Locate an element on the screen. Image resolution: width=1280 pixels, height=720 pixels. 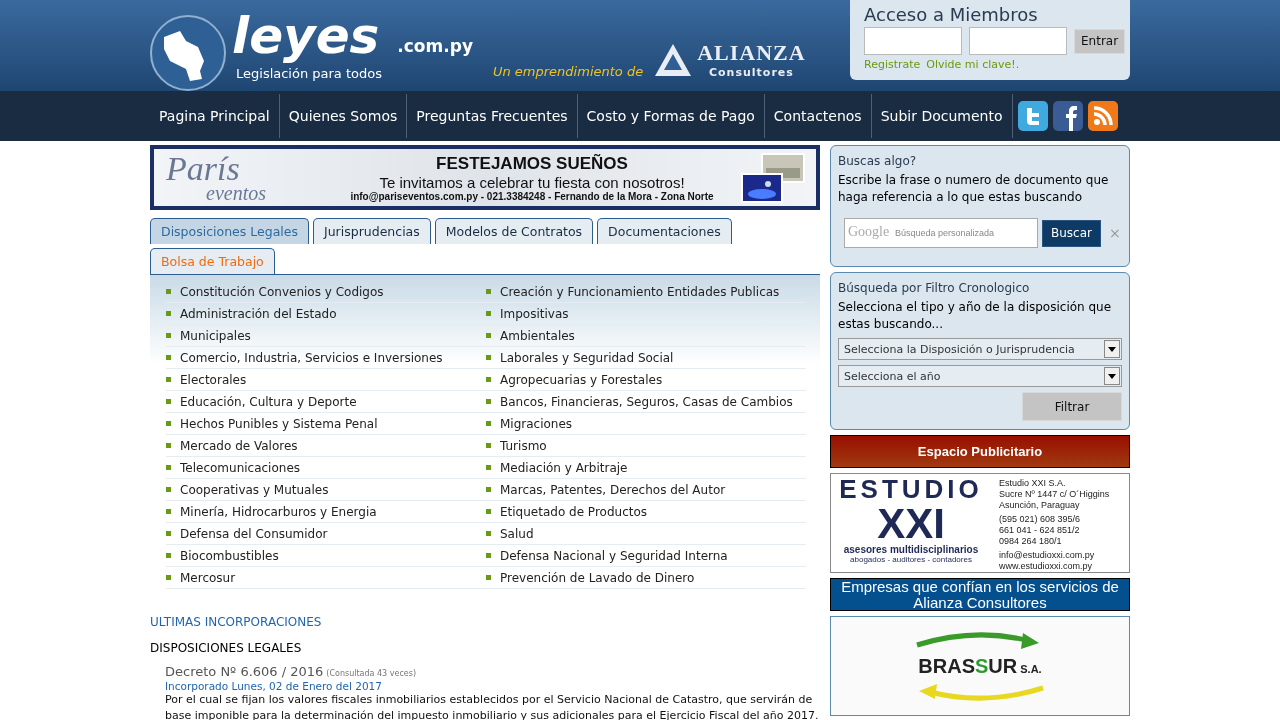
ad-slogan-sub: abogados - auditores - contadores is located at coordinates (911, 559).